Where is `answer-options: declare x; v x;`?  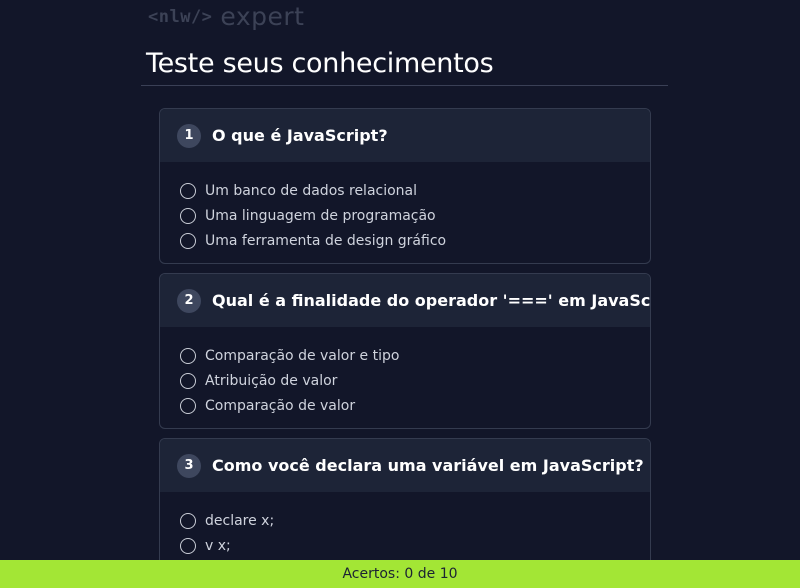 answer-options: declare x; v x; is located at coordinates (405, 531).